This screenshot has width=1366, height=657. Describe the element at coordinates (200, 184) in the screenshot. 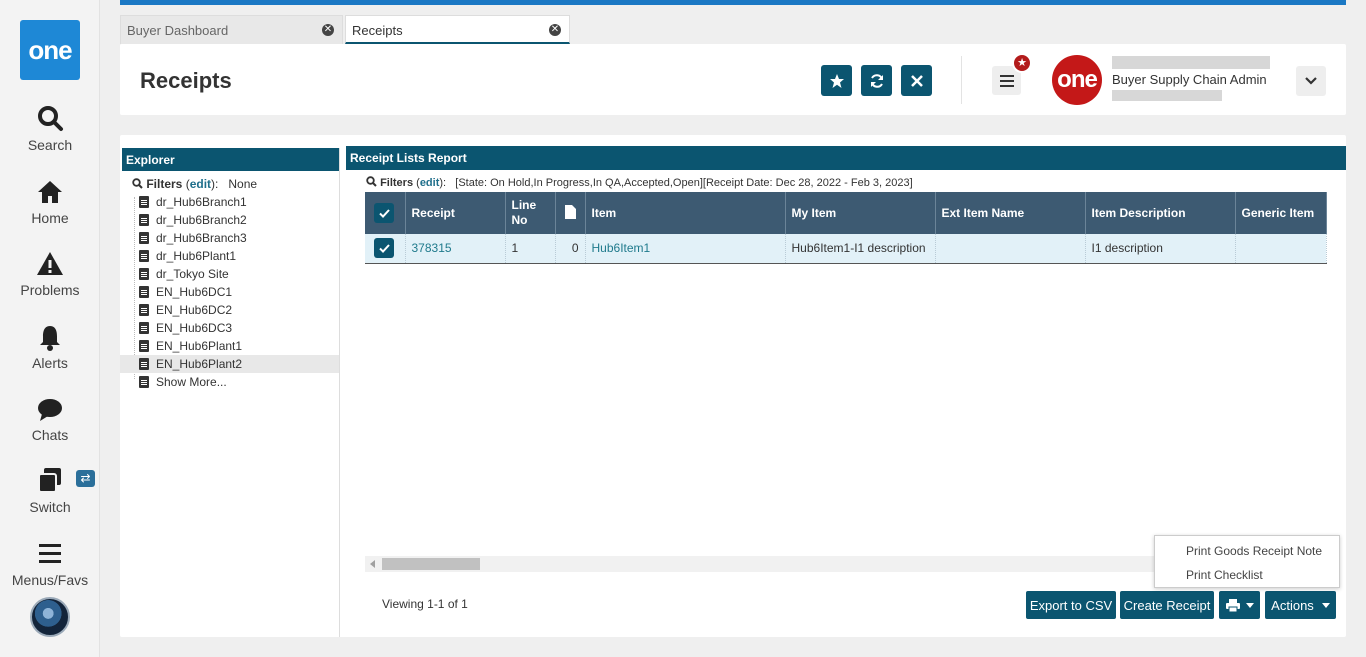

I see `explorer-filters-edit-link: edit` at that location.